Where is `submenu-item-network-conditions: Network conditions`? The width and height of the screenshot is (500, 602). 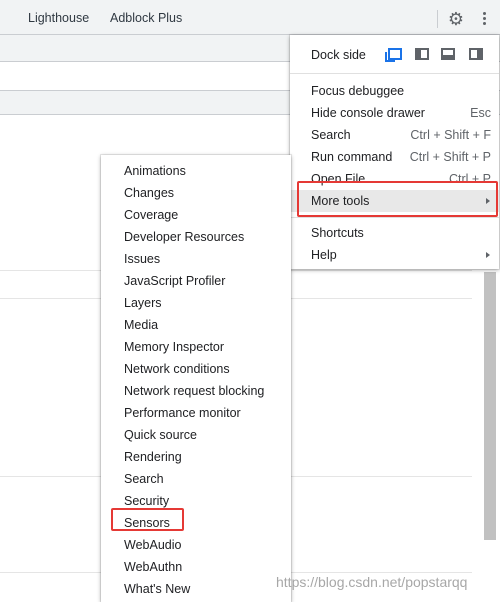 submenu-item-network-conditions: Network conditions is located at coordinates (196, 369).